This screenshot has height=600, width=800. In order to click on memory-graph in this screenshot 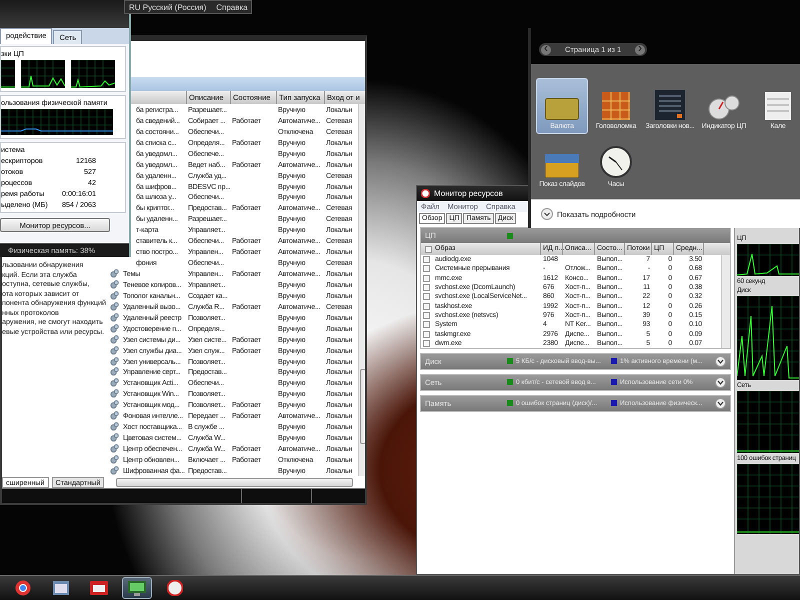, I will do `click(768, 499)`.